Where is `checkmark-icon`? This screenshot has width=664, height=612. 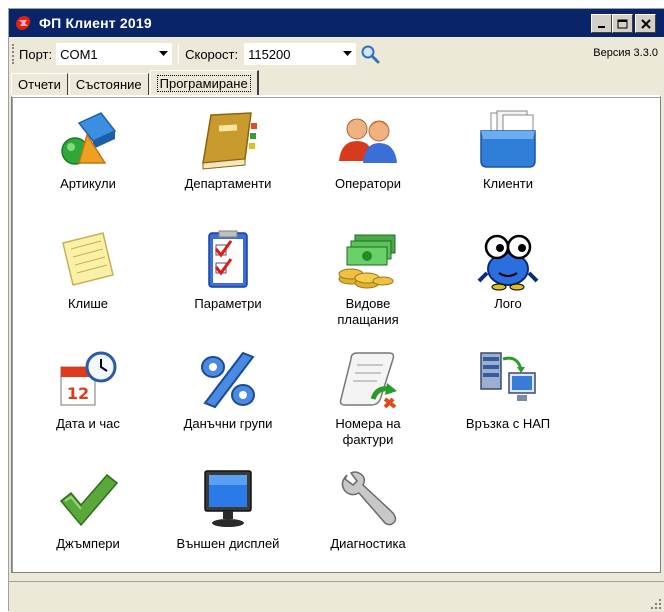 checkmark-icon is located at coordinates (89, 500).